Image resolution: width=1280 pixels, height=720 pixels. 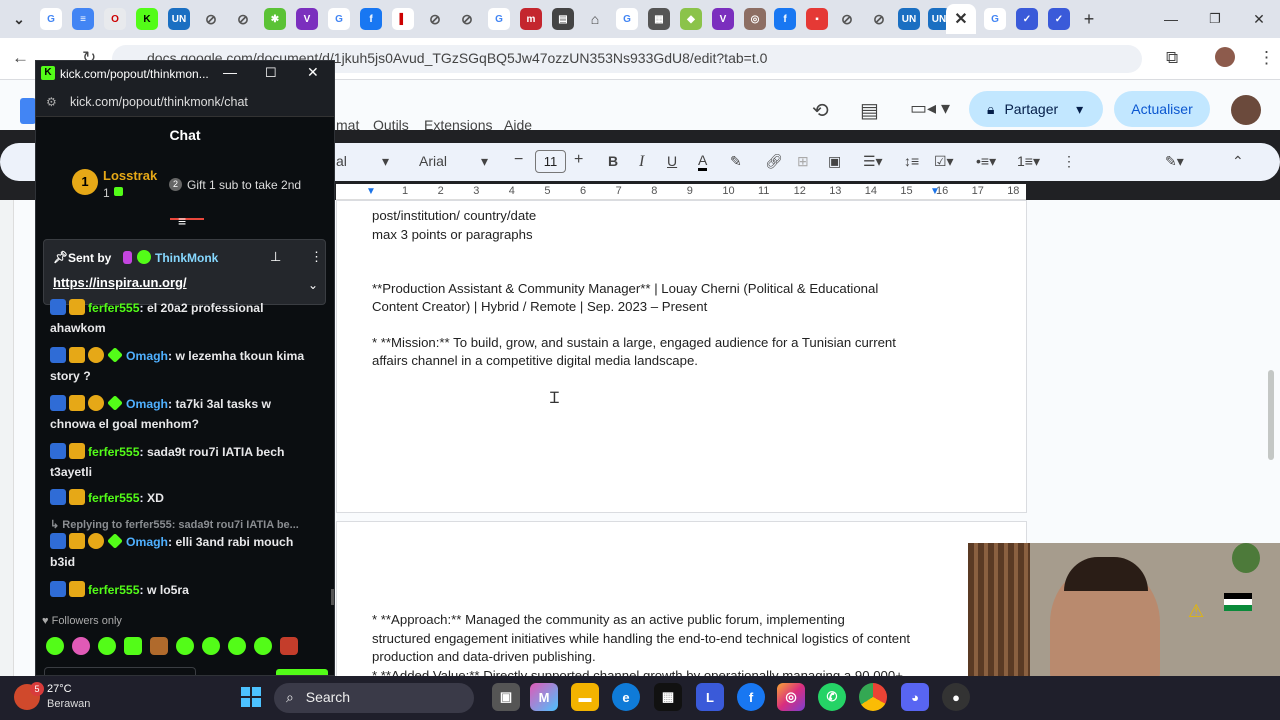 I want to click on chat-message: ferfer555: XD, so click(x=185, y=499).